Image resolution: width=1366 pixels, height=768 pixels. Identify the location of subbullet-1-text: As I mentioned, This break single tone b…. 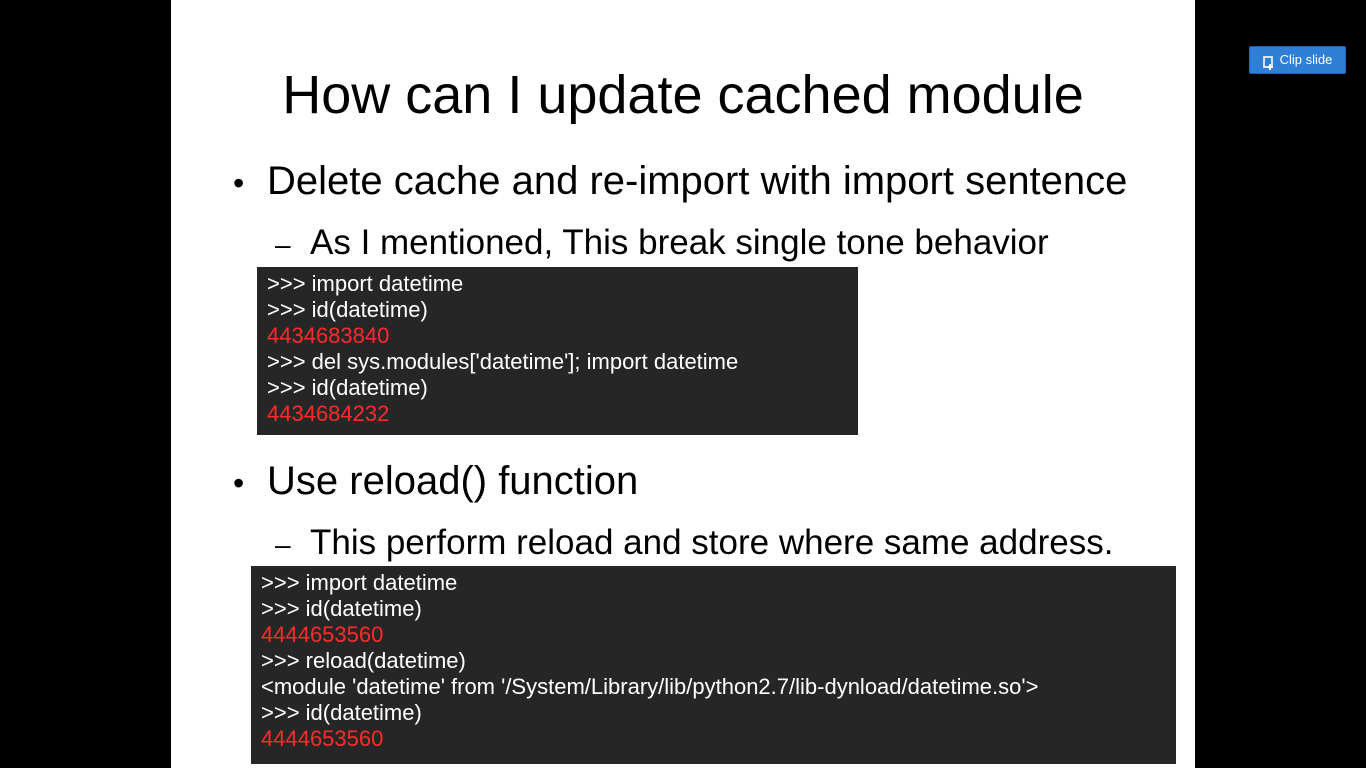
(679, 242).